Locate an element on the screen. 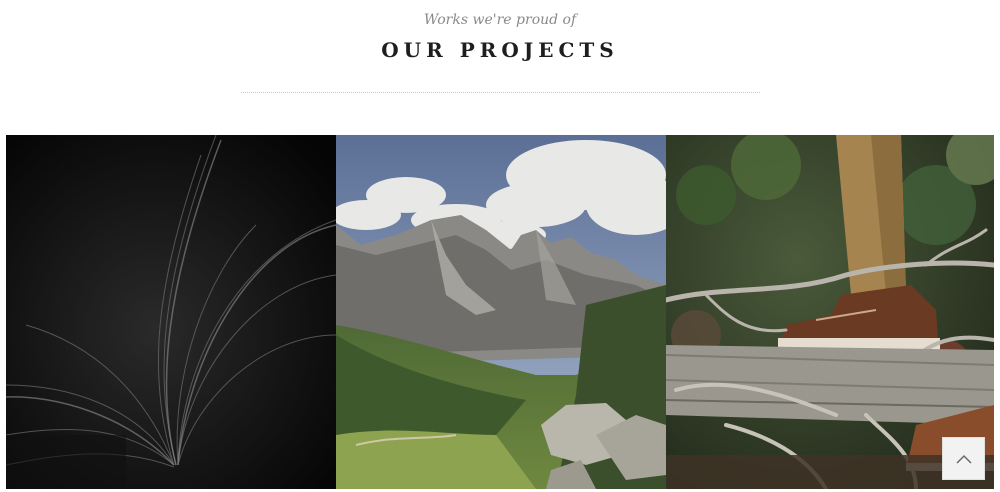 The height and width of the screenshot is (492, 1000). section-subtitle: Works we're proud of is located at coordinates (500, 20).